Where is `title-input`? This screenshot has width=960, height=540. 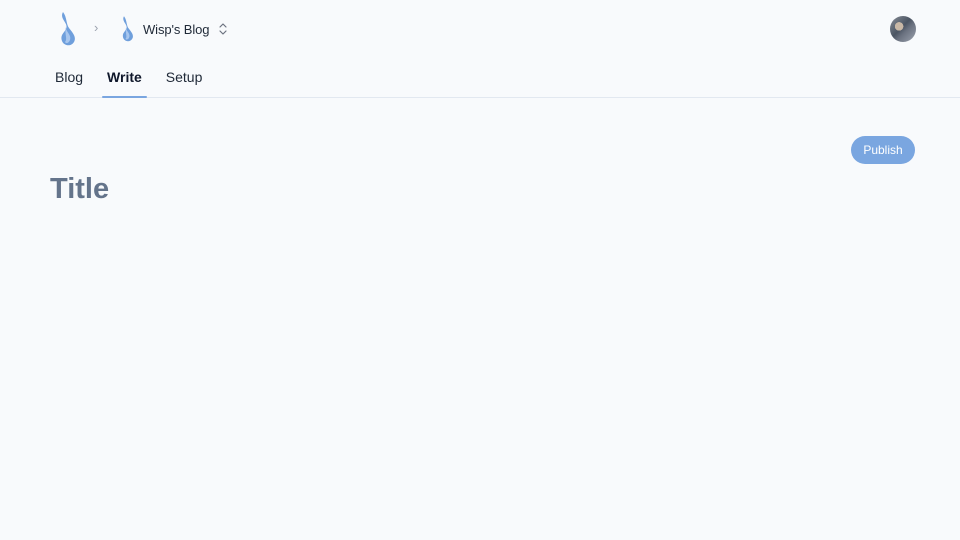 title-input is located at coordinates (440, 189).